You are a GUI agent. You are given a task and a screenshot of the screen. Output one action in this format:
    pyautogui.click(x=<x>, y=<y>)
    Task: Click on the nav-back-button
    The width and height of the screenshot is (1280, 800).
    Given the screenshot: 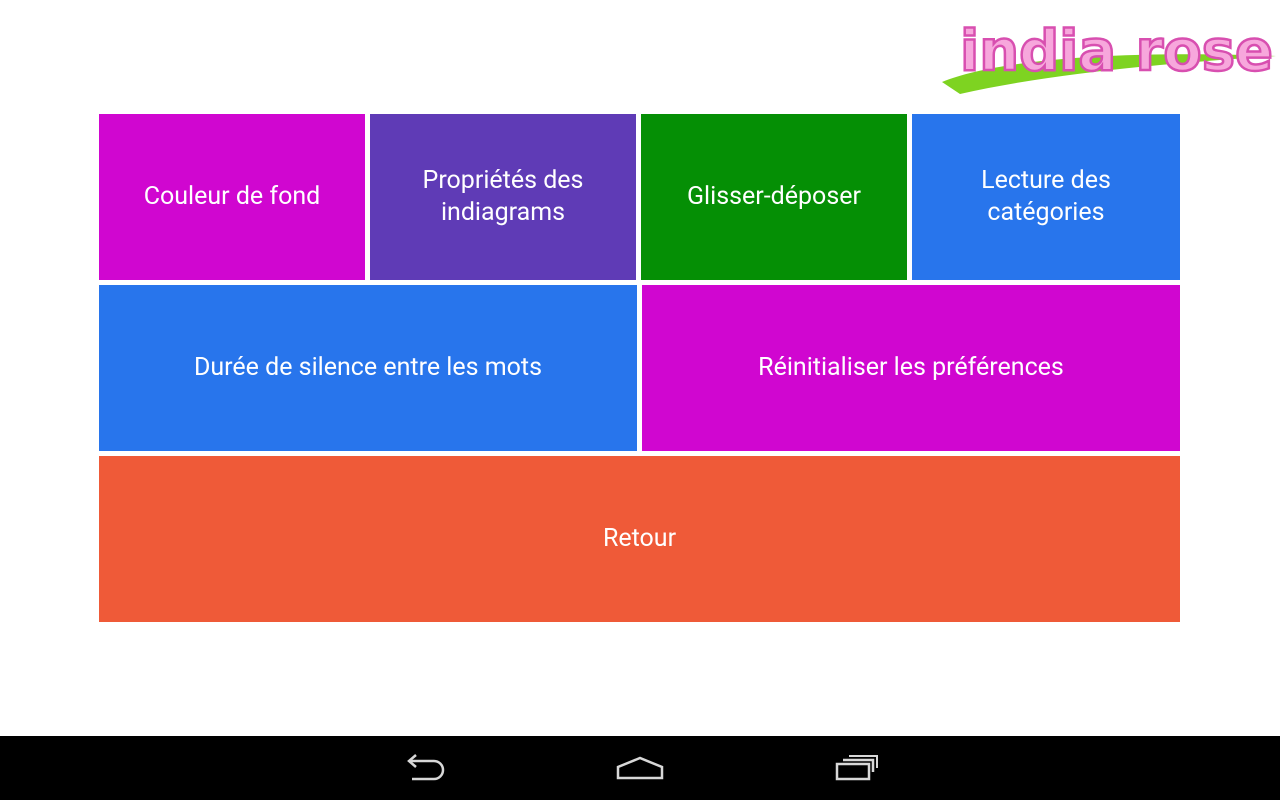 What is the action you would take?
    pyautogui.click(x=424, y=768)
    